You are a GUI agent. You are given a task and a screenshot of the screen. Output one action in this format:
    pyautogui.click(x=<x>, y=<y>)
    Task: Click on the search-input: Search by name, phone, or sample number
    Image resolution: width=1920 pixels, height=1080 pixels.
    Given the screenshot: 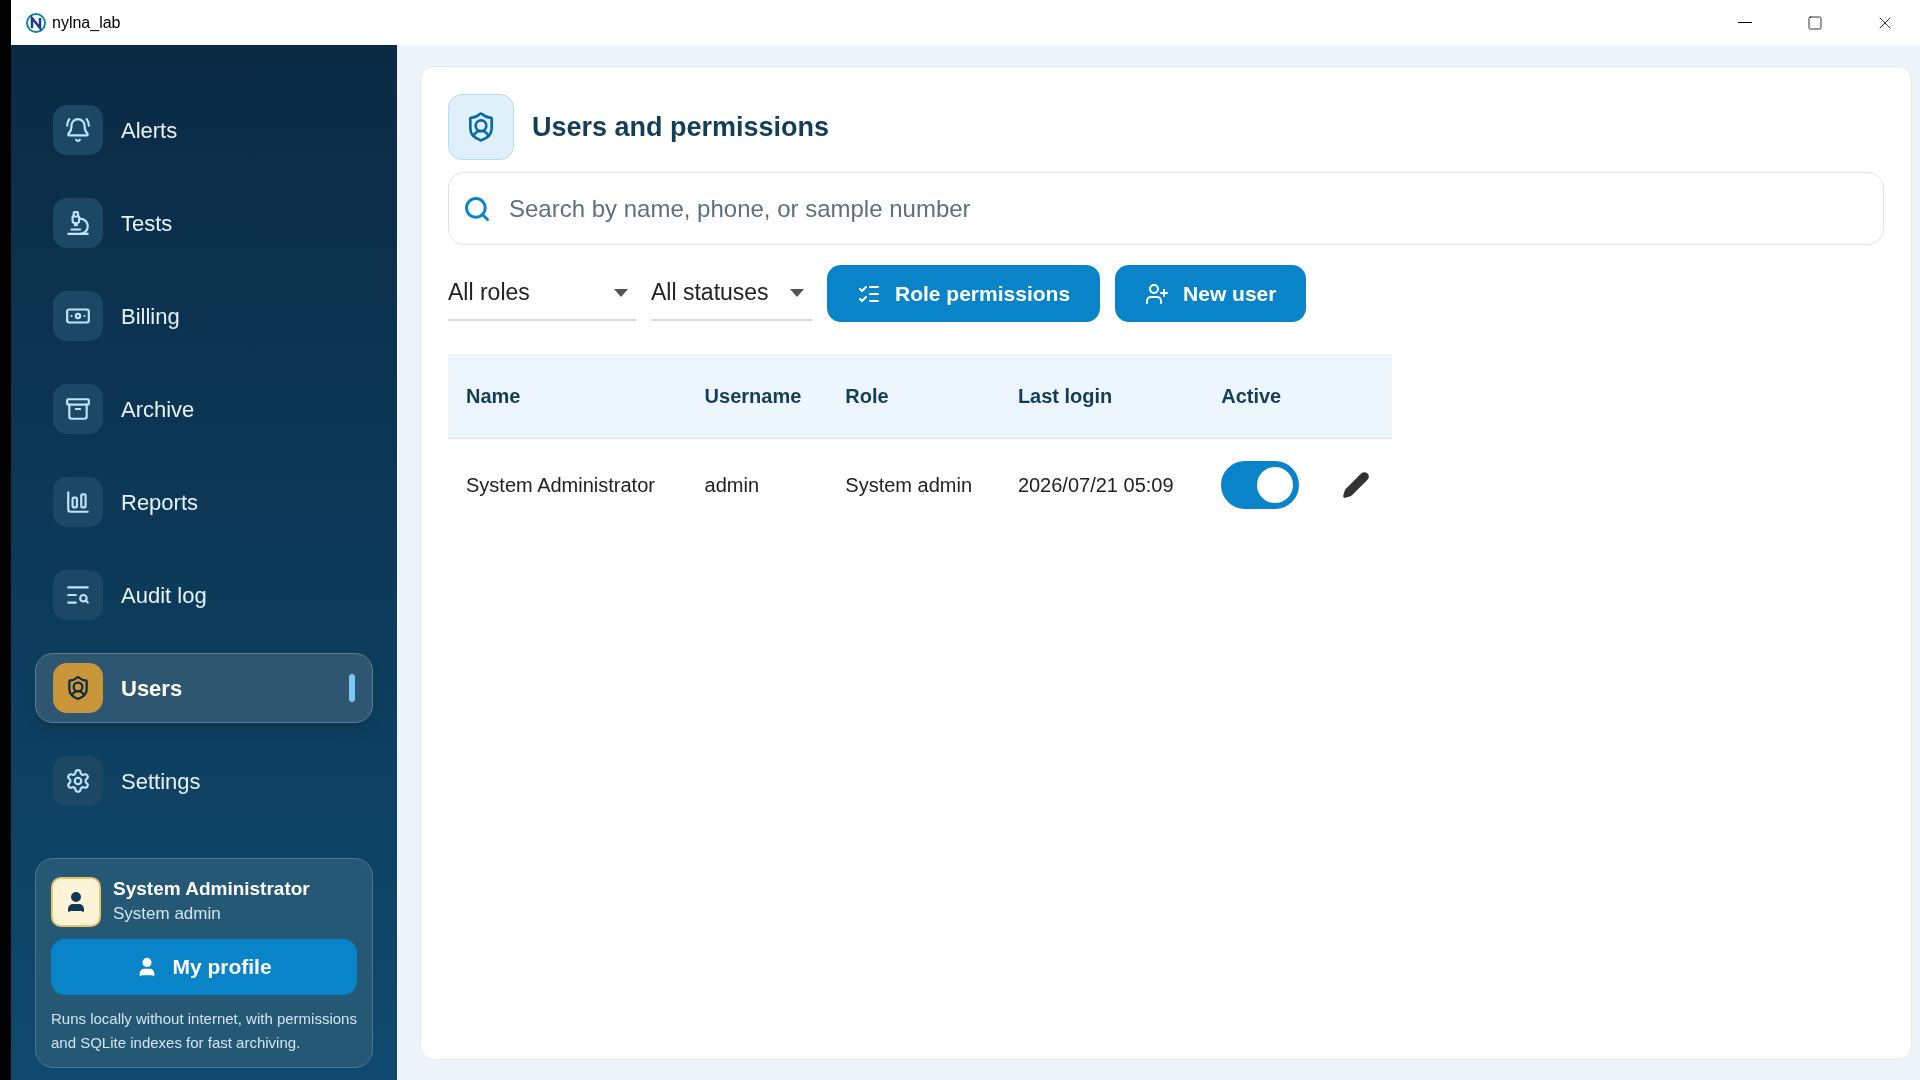 What is the action you would take?
    pyautogui.click(x=1189, y=208)
    